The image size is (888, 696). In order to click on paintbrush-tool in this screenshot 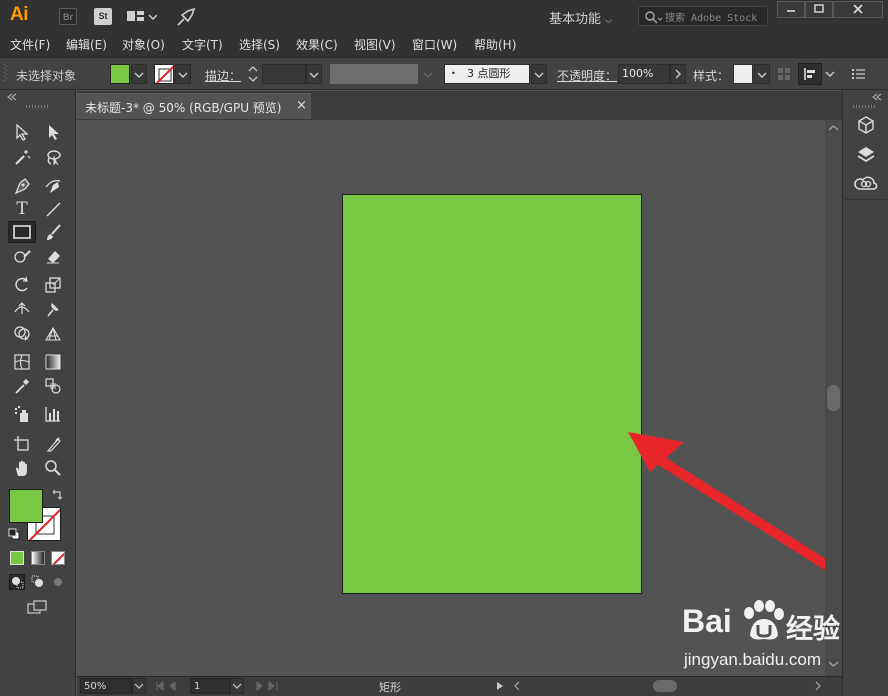, I will do `click(53, 232)`.